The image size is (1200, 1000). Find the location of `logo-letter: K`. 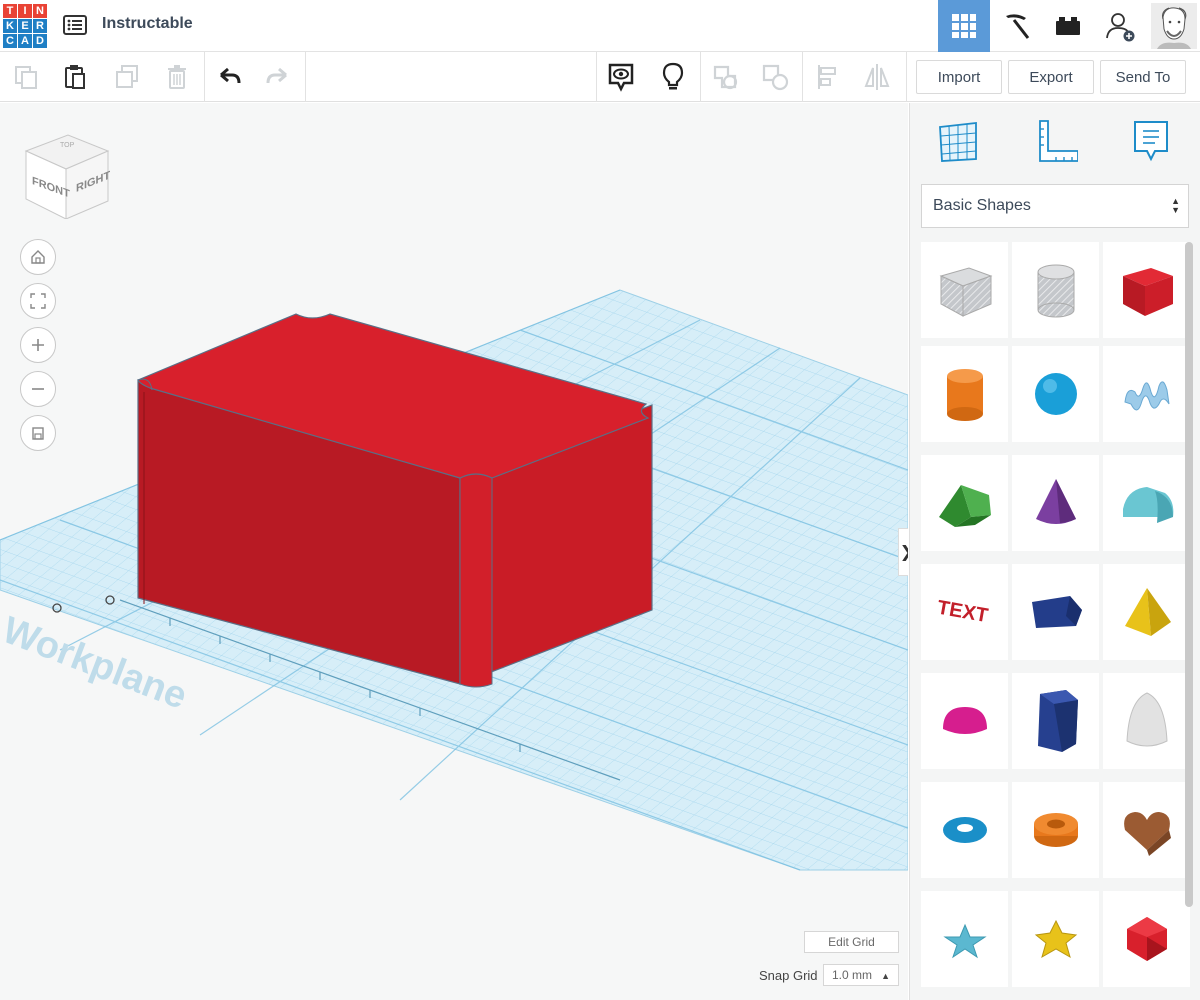

logo-letter: K is located at coordinates (10, 26).